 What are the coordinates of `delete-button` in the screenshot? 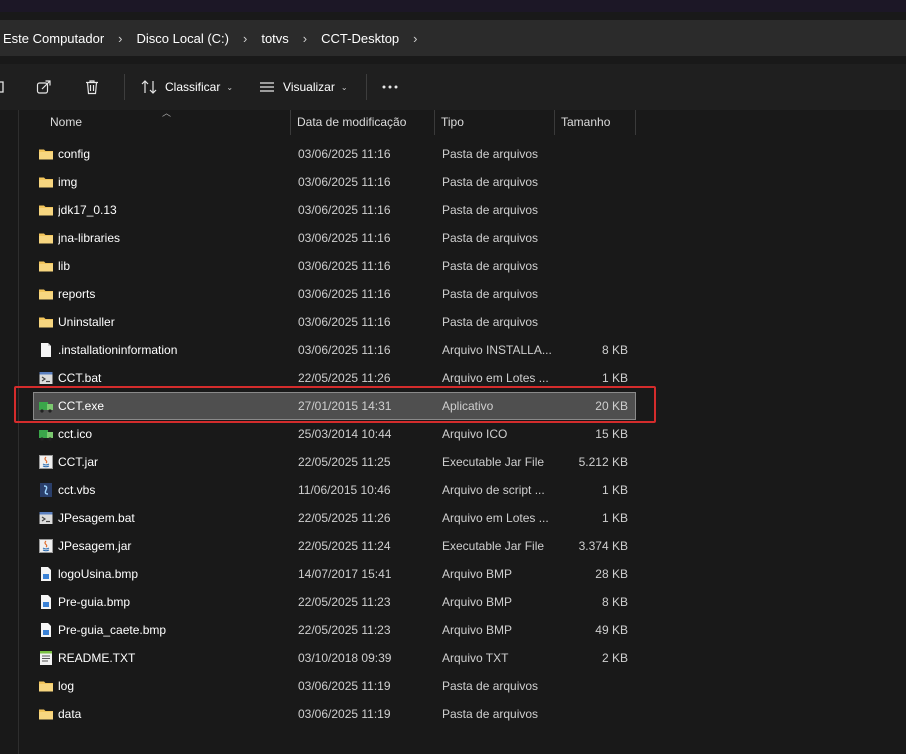 It's located at (92, 87).